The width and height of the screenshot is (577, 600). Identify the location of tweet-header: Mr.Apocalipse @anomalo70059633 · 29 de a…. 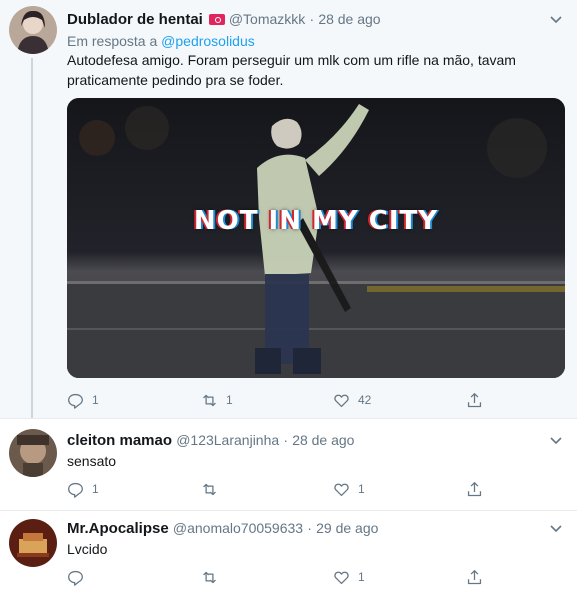
(222, 528).